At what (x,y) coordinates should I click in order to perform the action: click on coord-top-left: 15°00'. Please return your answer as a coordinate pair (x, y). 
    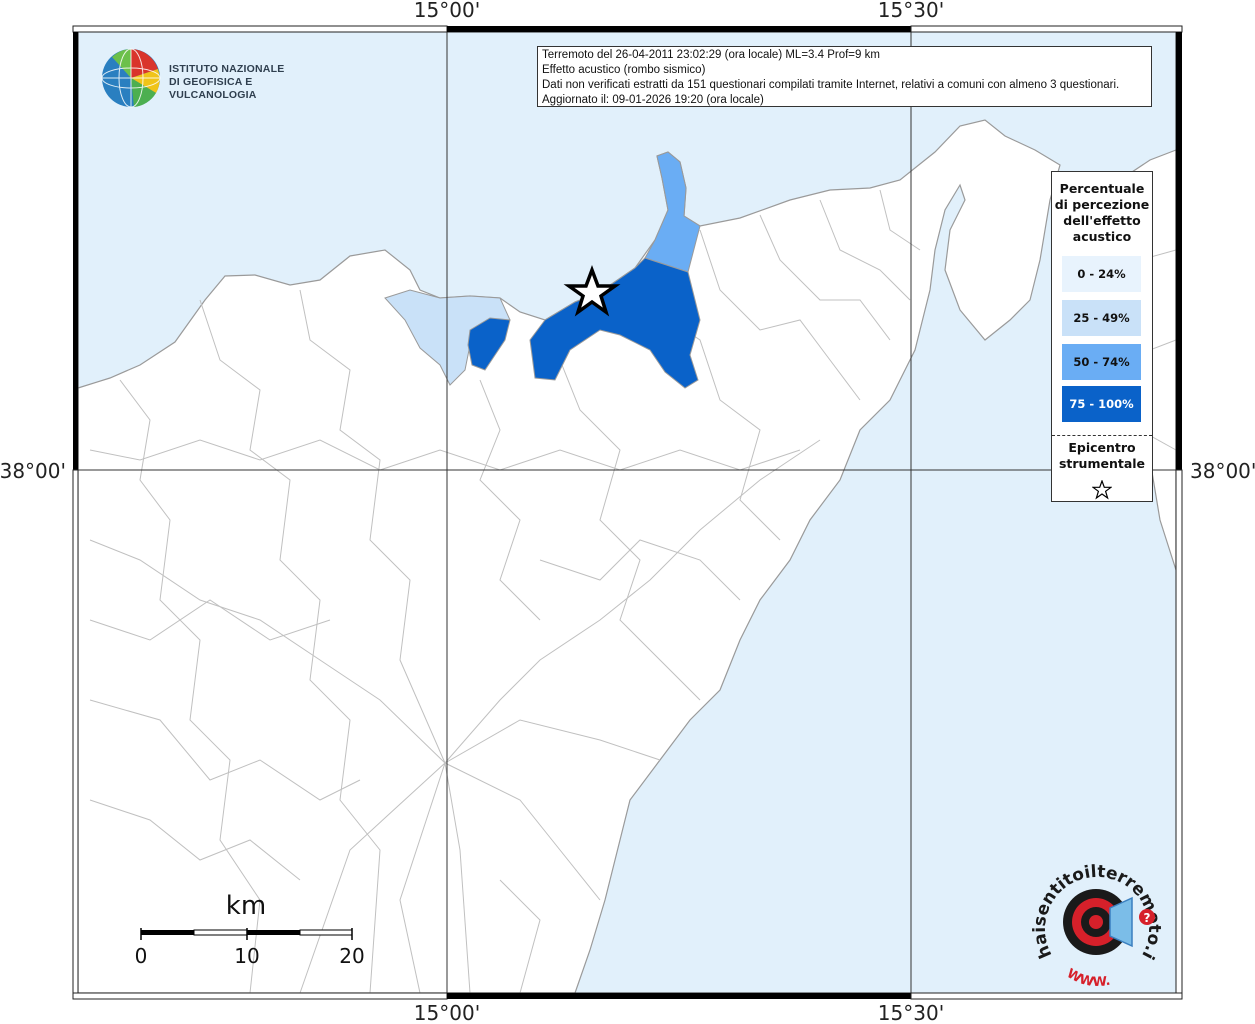
    Looking at the image, I should click on (447, 11).